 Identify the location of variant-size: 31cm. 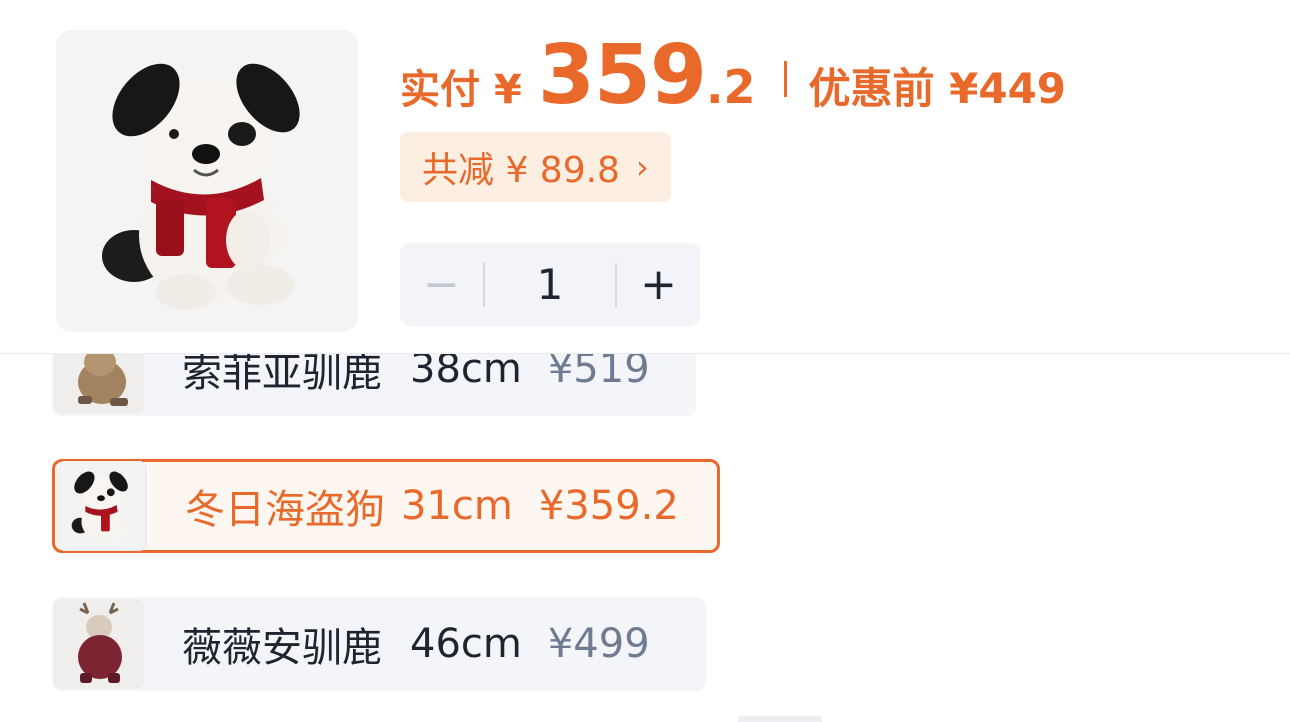
(457, 506).